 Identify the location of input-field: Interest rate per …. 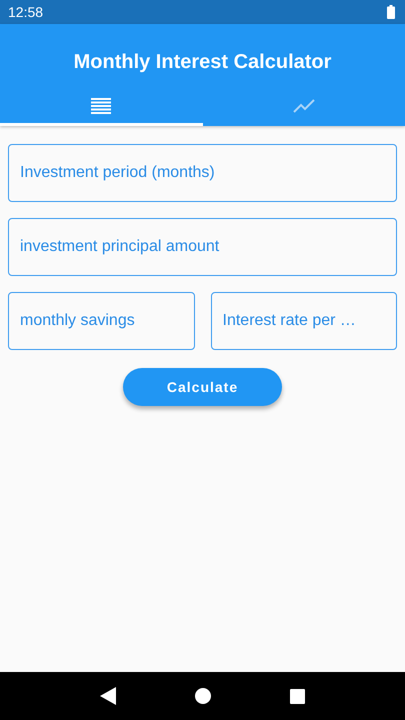
(303, 321).